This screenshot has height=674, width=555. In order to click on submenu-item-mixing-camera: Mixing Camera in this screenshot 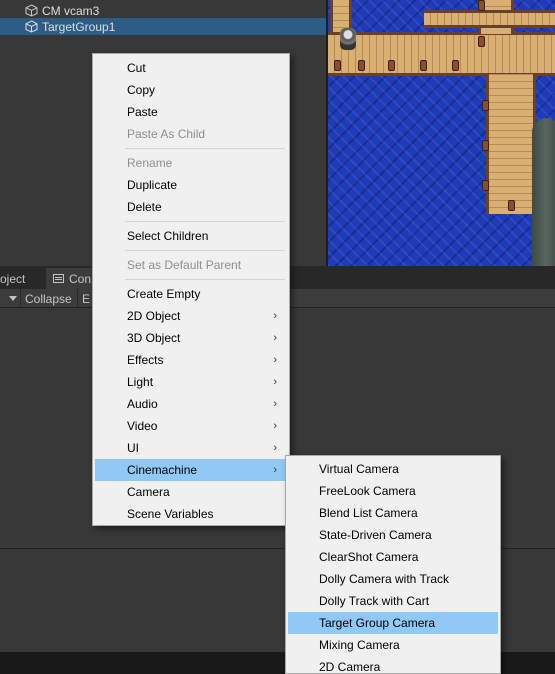, I will do `click(393, 645)`.